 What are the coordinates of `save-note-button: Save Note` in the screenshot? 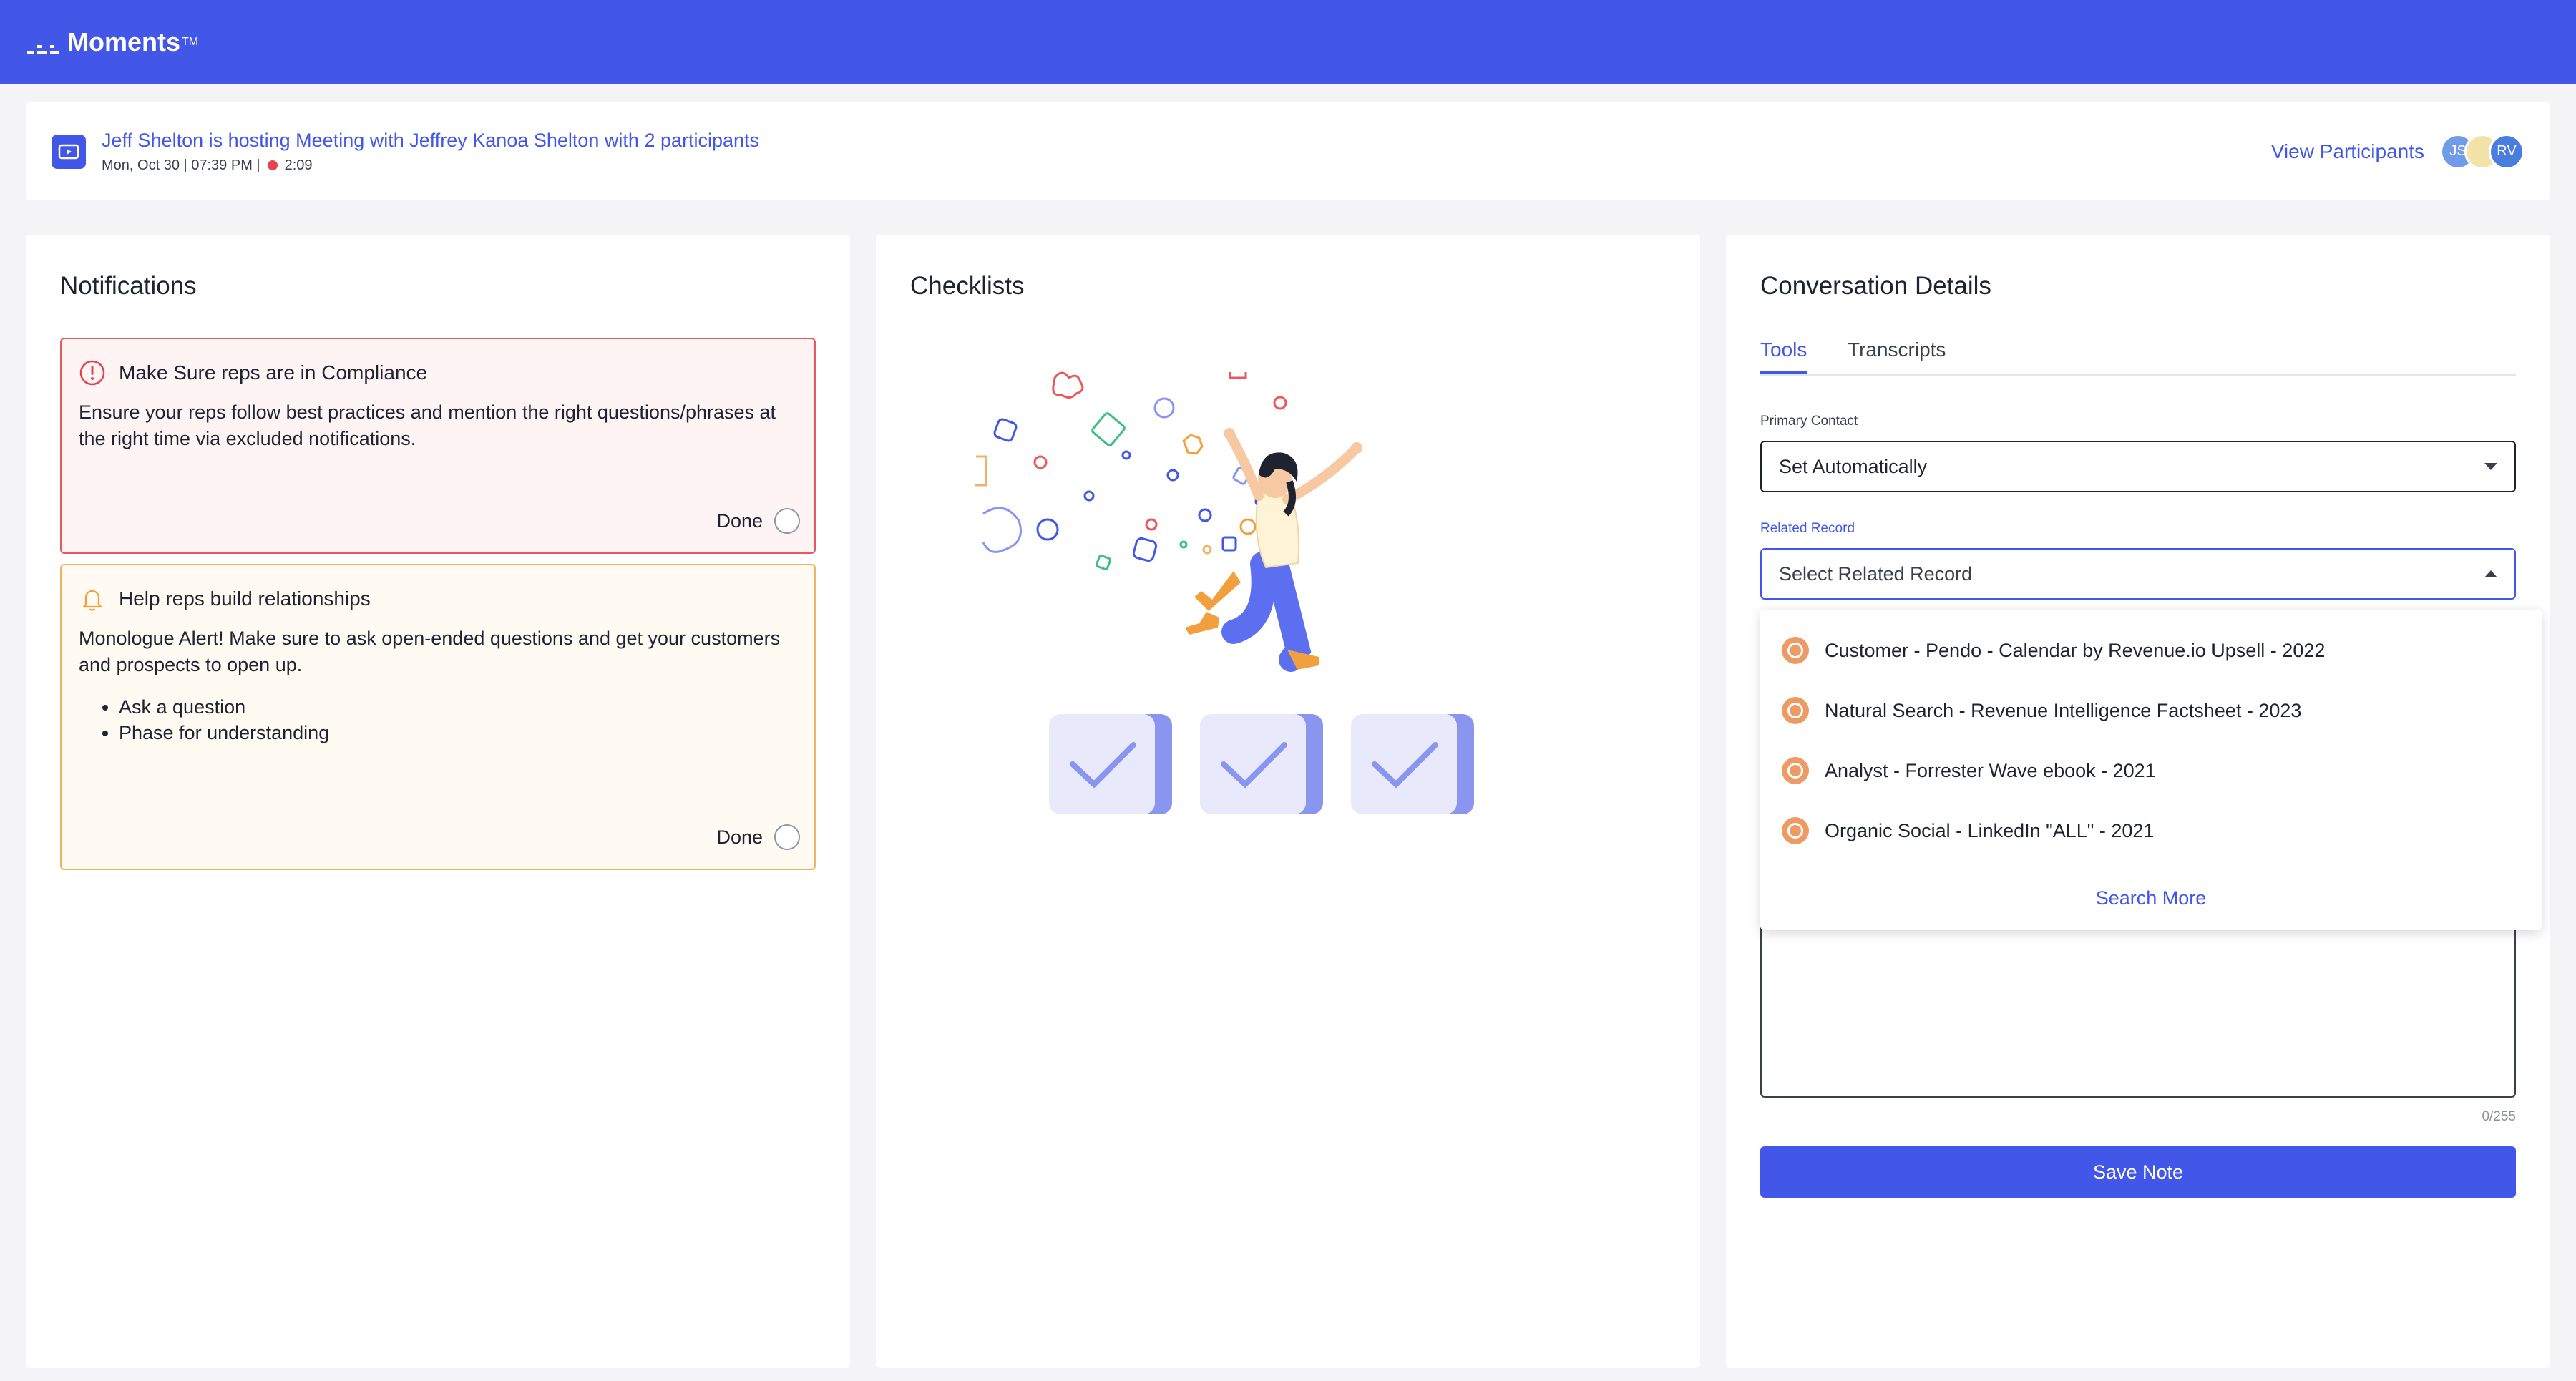 It's located at (2138, 1172).